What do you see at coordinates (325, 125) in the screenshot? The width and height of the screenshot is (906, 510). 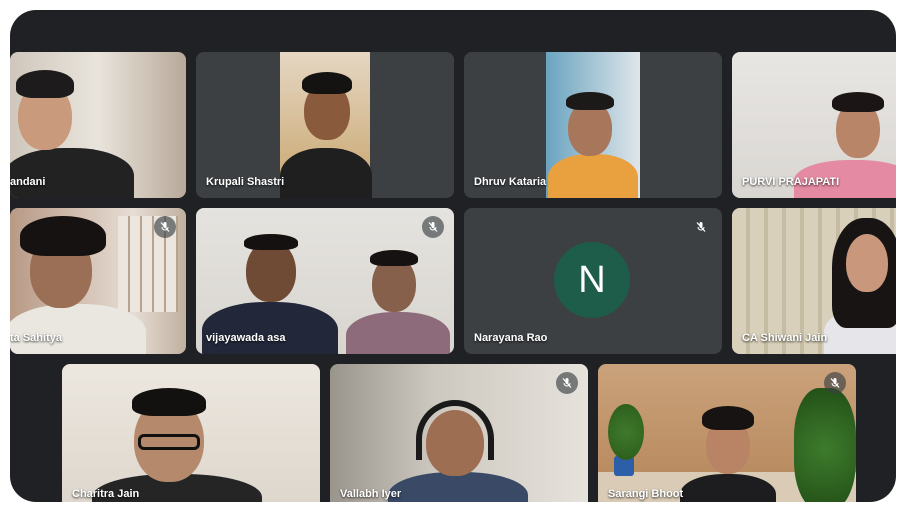 I see `participant-tile: Krupali Shastri` at bounding box center [325, 125].